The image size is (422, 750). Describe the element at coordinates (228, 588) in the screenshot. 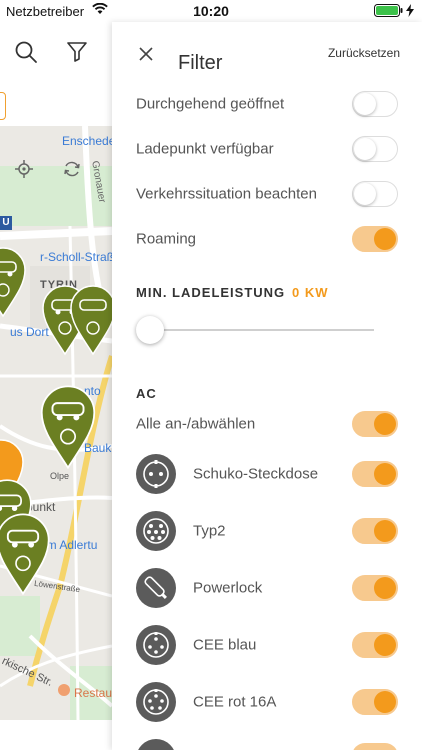

I see `connector-label: Powerlock` at that location.